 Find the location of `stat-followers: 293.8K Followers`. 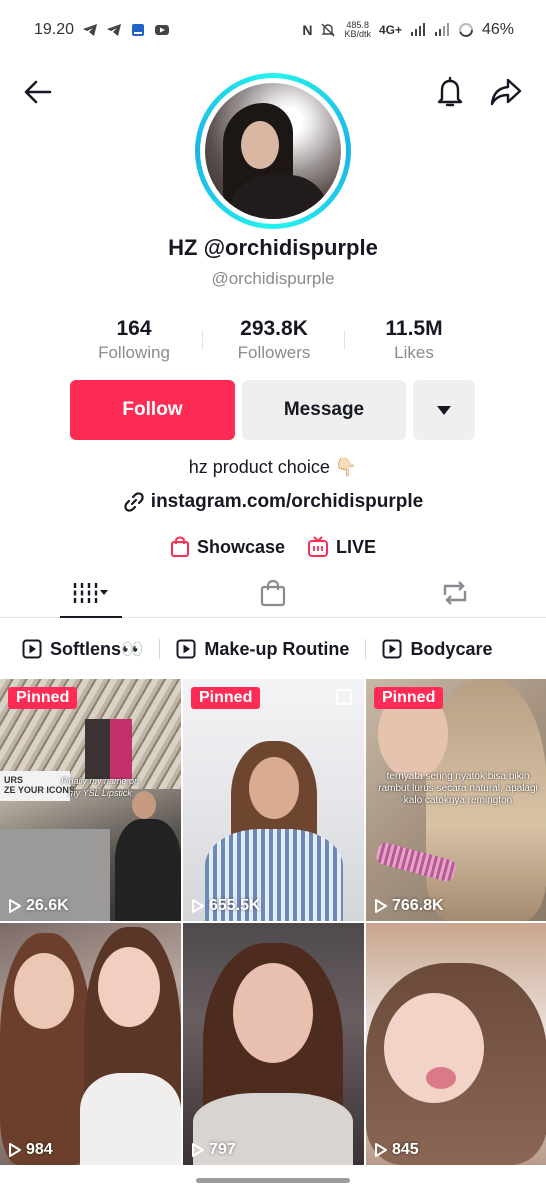

stat-followers: 293.8K Followers is located at coordinates (274, 342).